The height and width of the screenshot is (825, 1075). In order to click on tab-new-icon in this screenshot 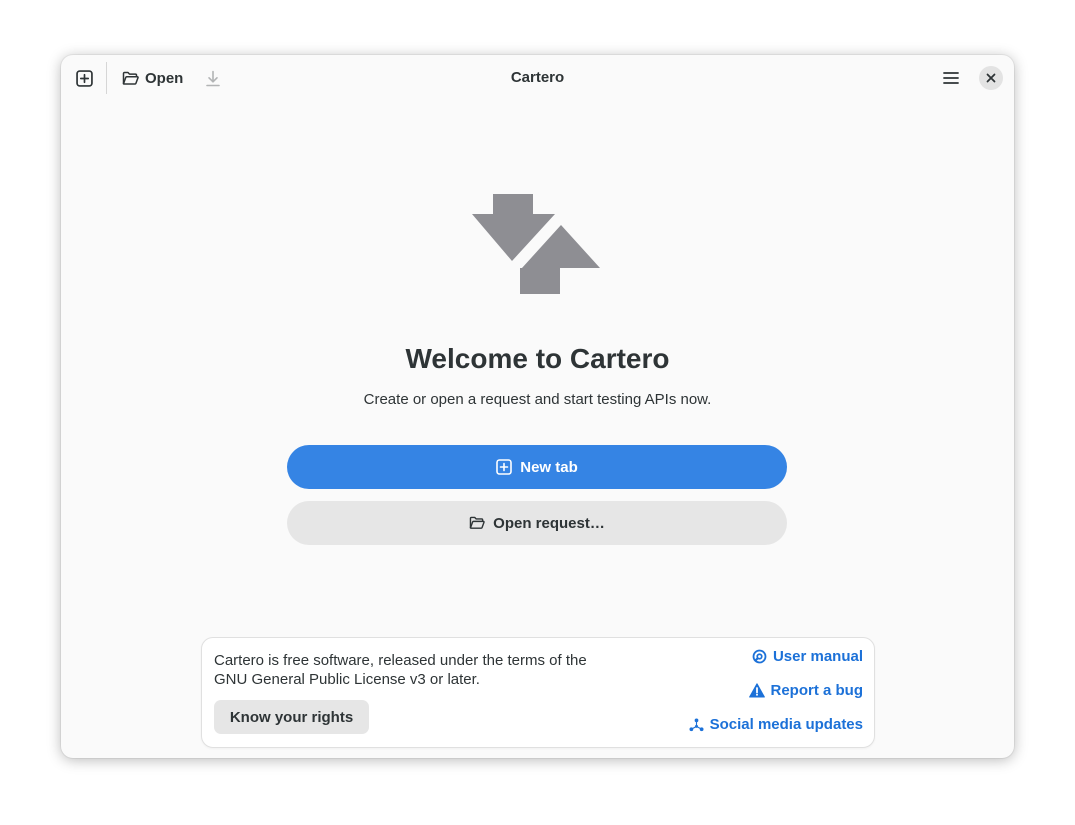, I will do `click(504, 467)`.